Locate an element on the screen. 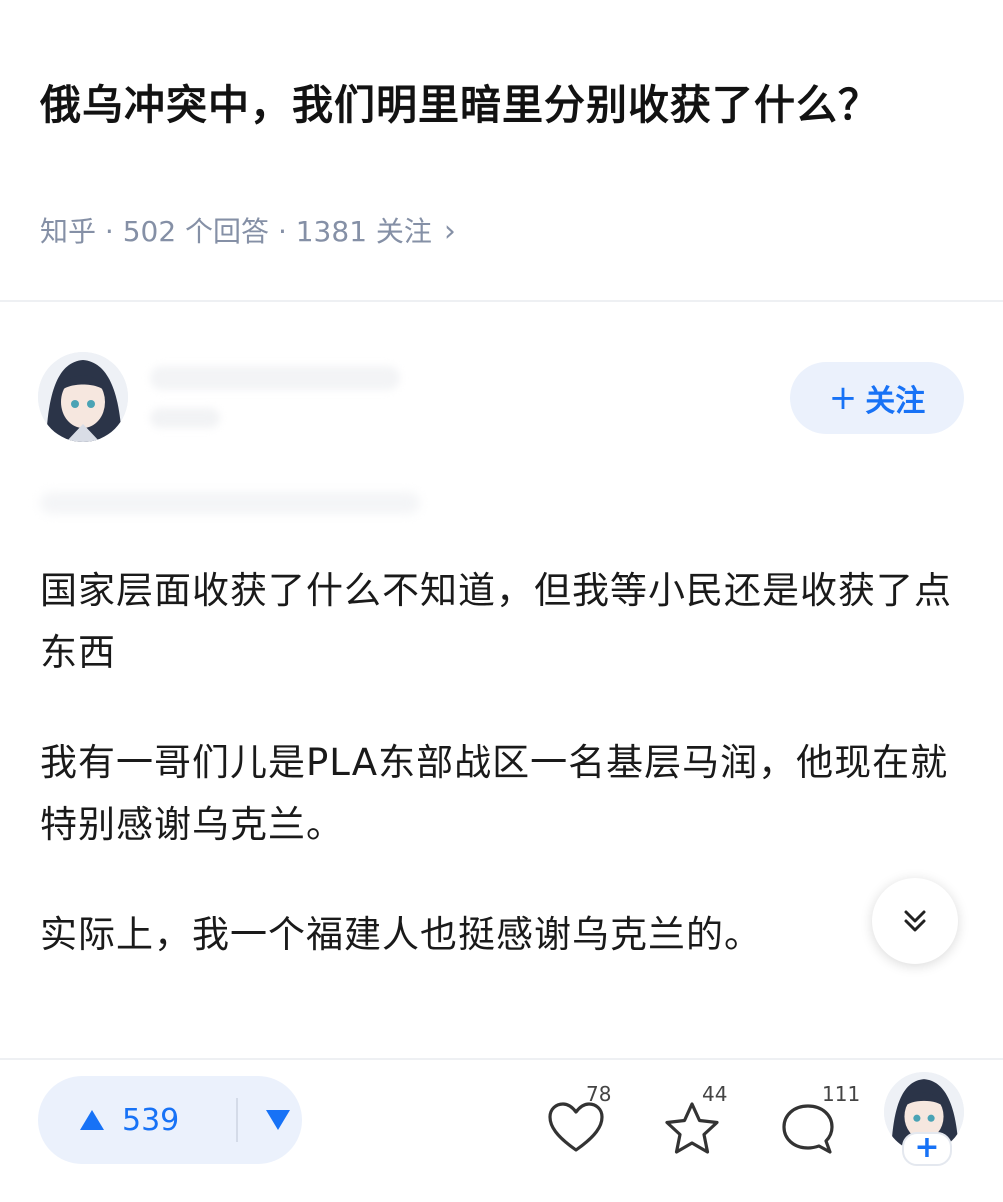 The image size is (1003, 1202). vote-group: 539 is located at coordinates (170, 1120).